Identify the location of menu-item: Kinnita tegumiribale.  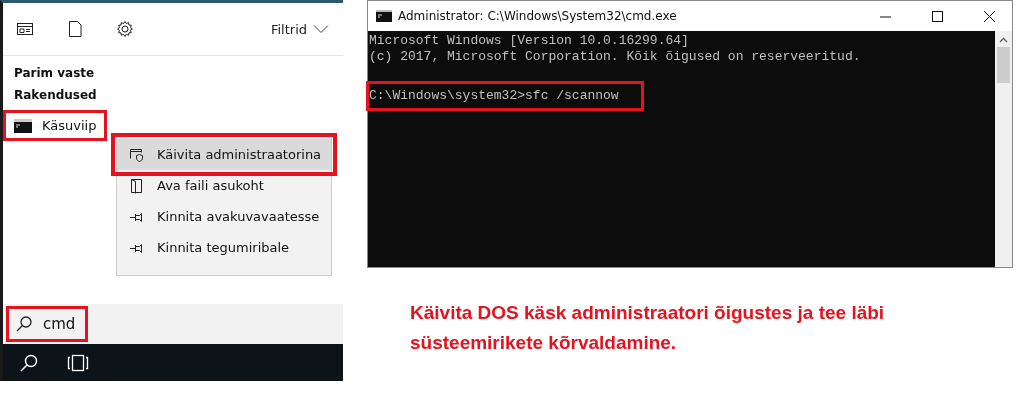
(224, 247).